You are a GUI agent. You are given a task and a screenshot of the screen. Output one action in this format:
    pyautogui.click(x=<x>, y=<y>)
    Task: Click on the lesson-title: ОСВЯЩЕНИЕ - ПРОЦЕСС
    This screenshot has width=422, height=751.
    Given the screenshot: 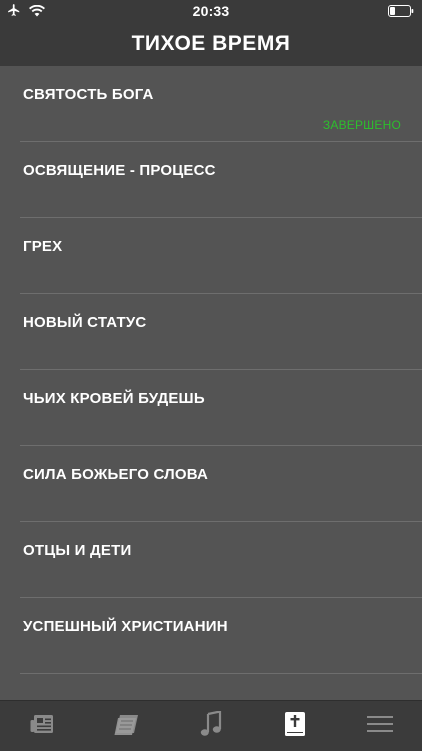 What is the action you would take?
    pyautogui.click(x=119, y=170)
    